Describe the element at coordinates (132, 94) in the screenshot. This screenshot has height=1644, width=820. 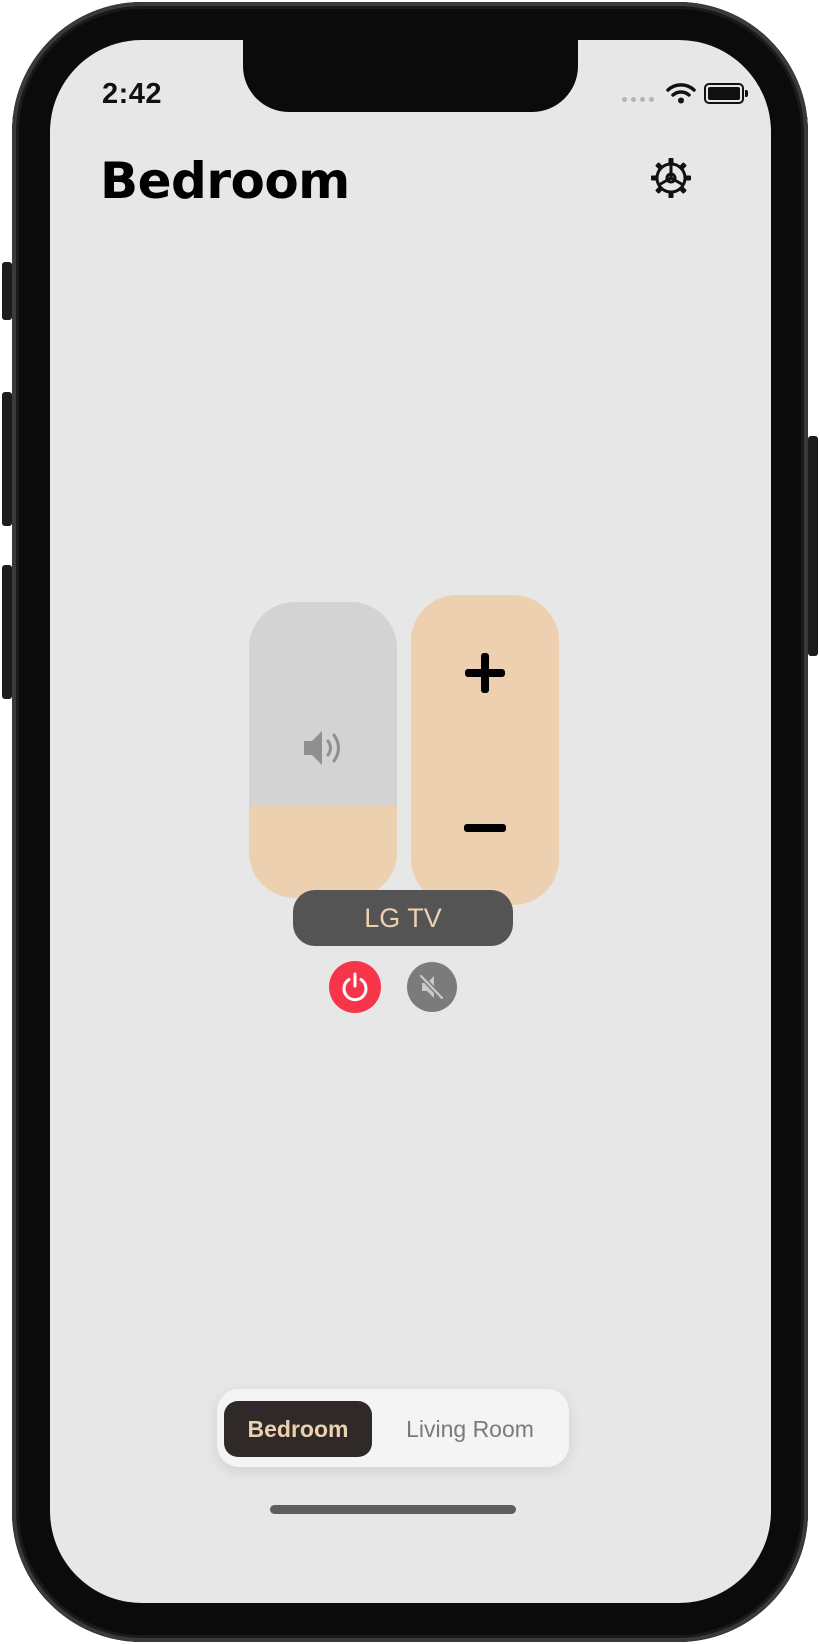
I see `status-time: 2:42` at that location.